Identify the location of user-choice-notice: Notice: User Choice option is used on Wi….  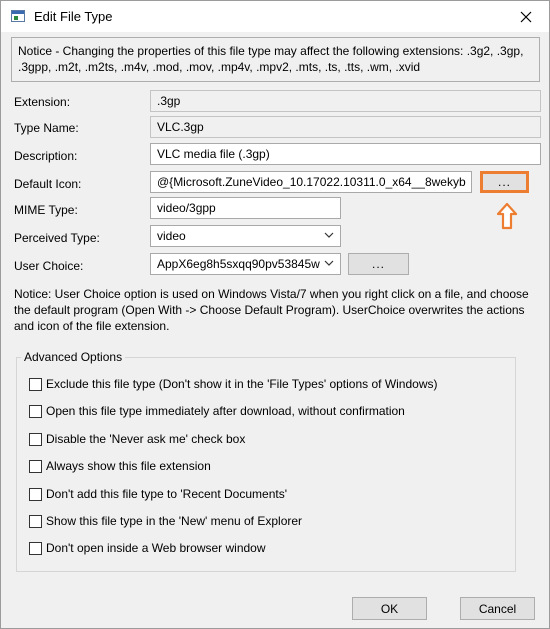
(271, 310).